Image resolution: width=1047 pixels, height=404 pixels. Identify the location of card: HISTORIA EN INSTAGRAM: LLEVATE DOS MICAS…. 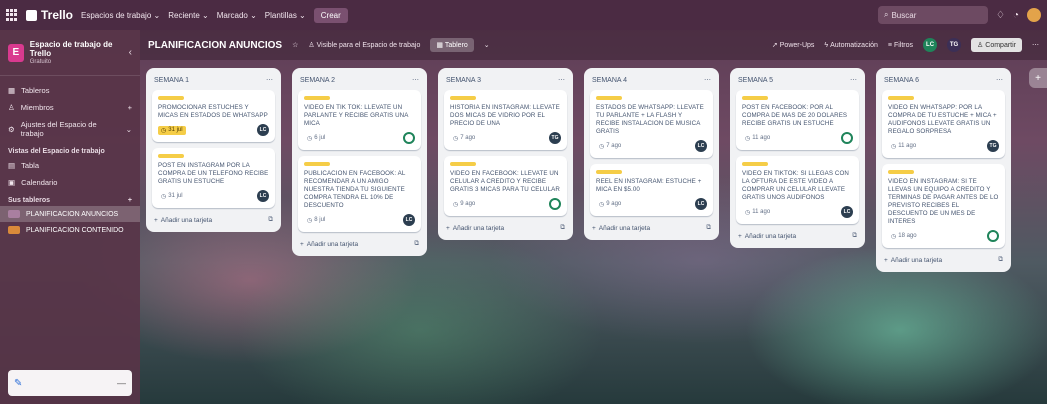
(505, 120).